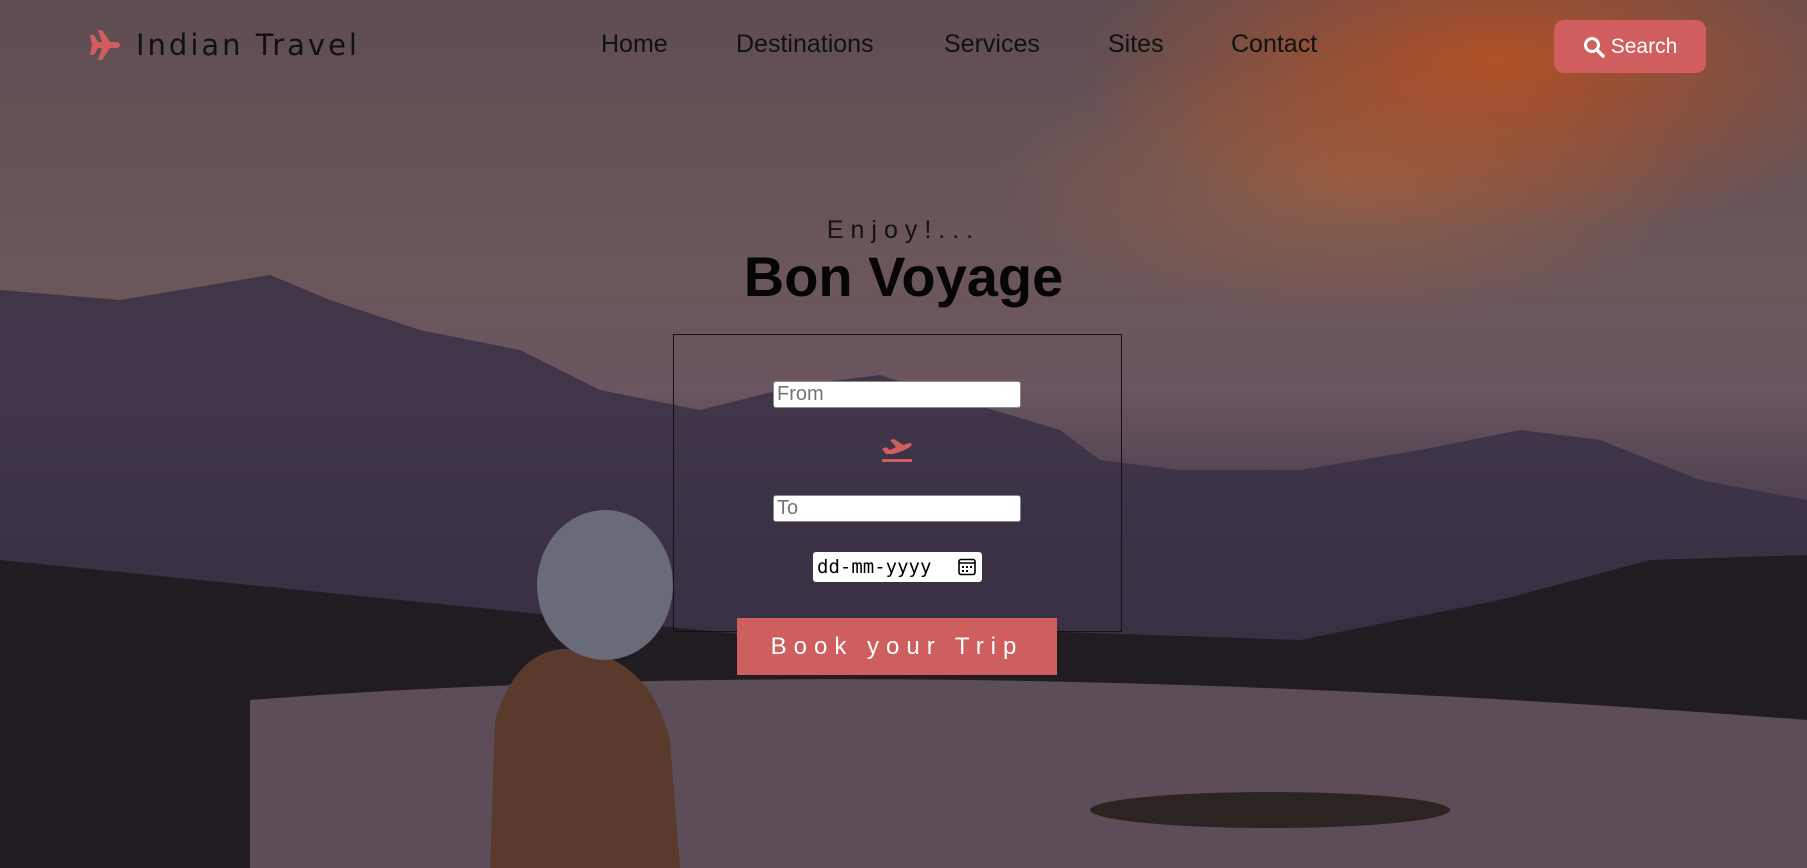 Image resolution: width=1807 pixels, height=868 pixels. What do you see at coordinates (248, 45) in the screenshot?
I see `brand-name: Indian Travel` at bounding box center [248, 45].